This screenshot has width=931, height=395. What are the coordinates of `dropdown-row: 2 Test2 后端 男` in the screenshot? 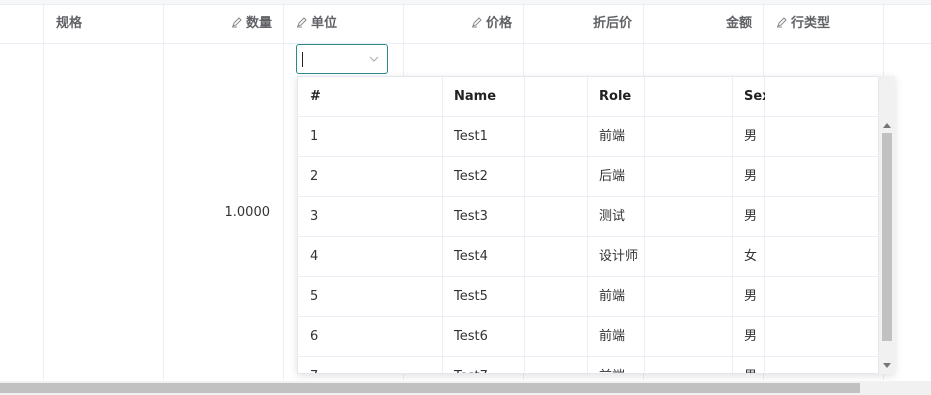 It's located at (588, 177).